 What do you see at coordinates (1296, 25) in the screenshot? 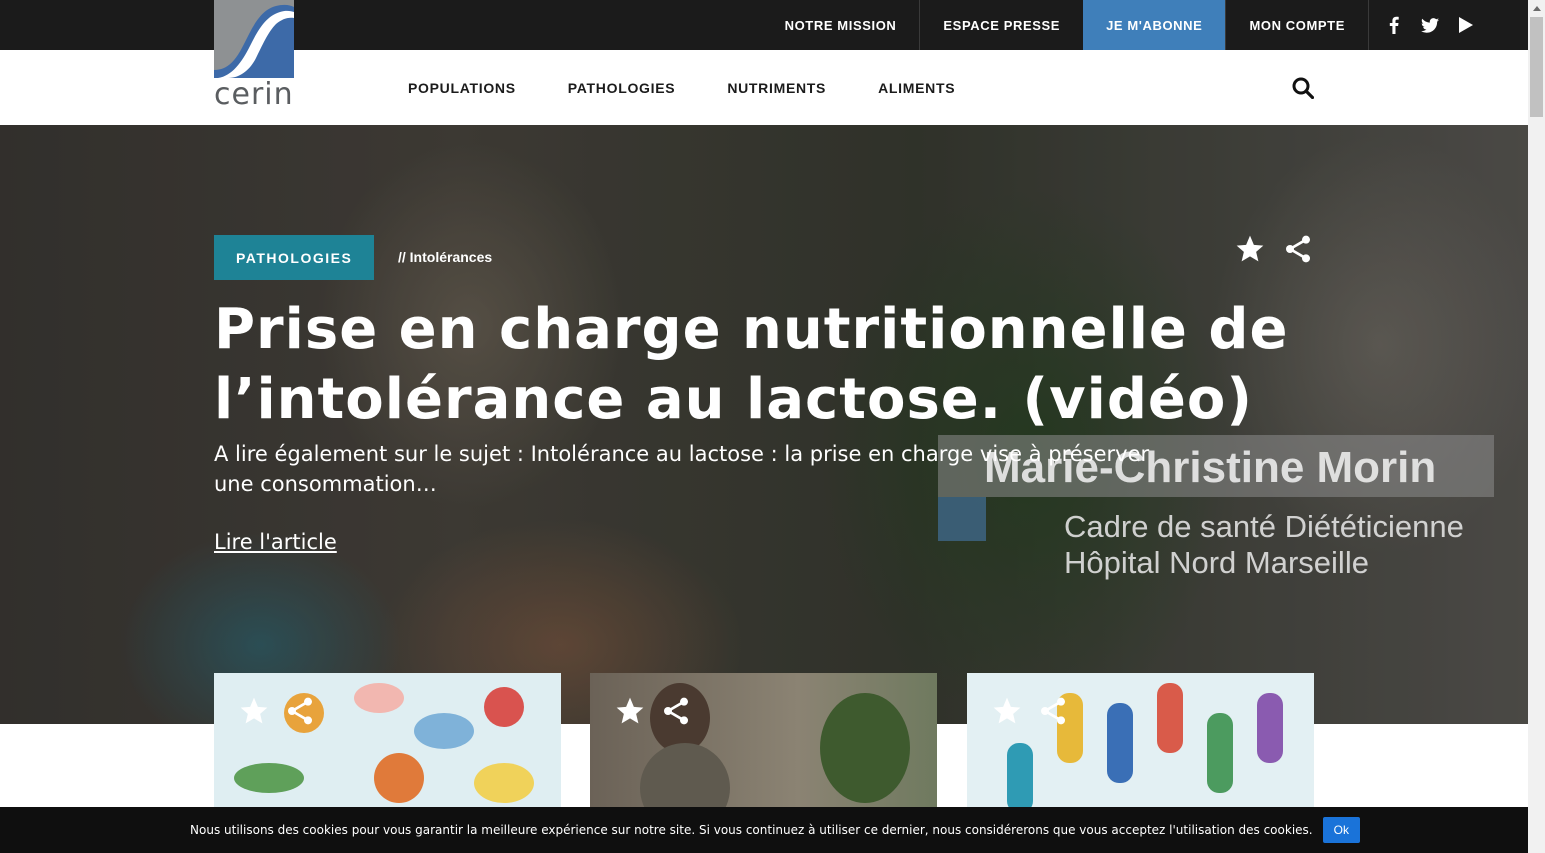
I see `top-link-account: MON COMPTE` at bounding box center [1296, 25].